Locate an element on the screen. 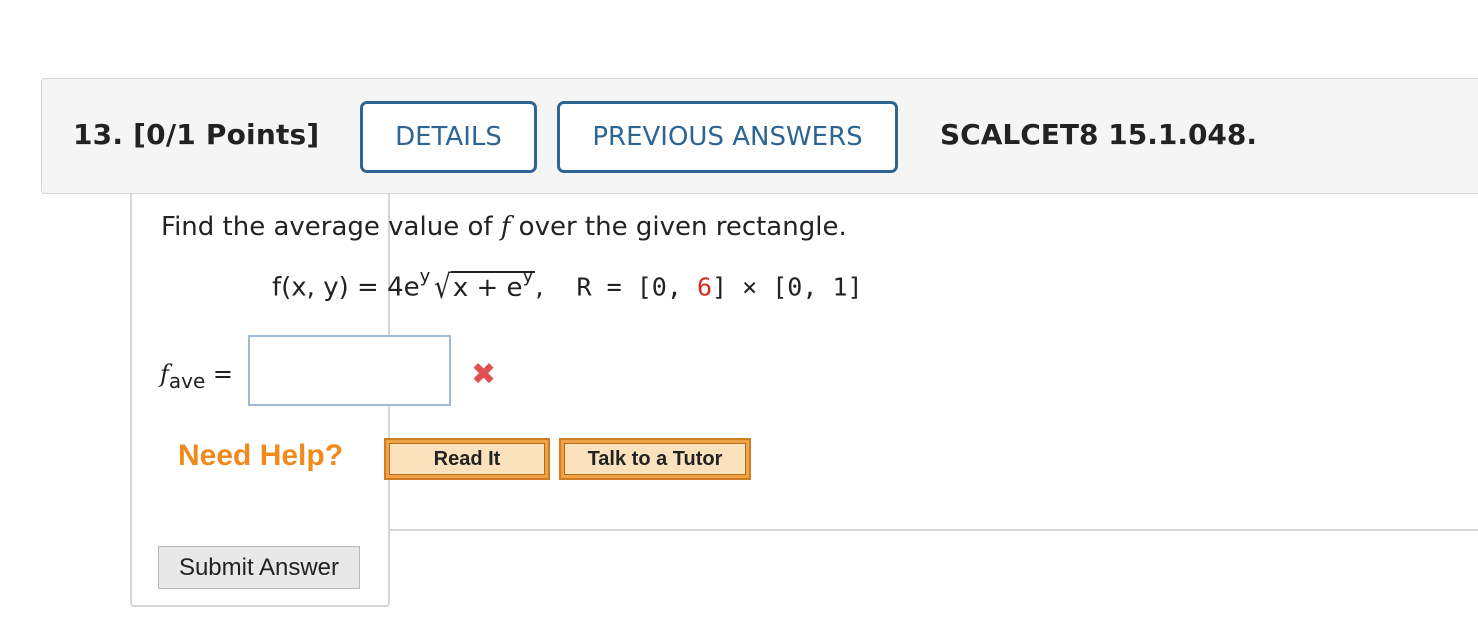 The width and height of the screenshot is (1478, 640). answer-label: fave = is located at coordinates (196, 376).